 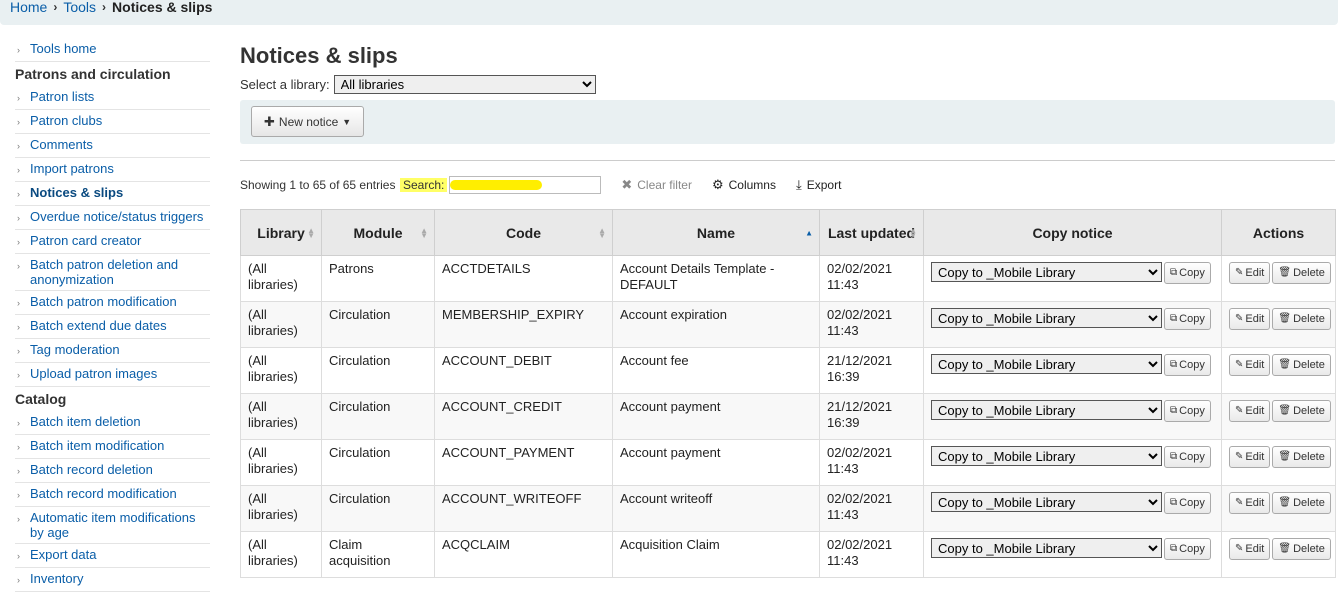 I want to click on sidebar-item: › Import patrons, so click(x=112, y=170).